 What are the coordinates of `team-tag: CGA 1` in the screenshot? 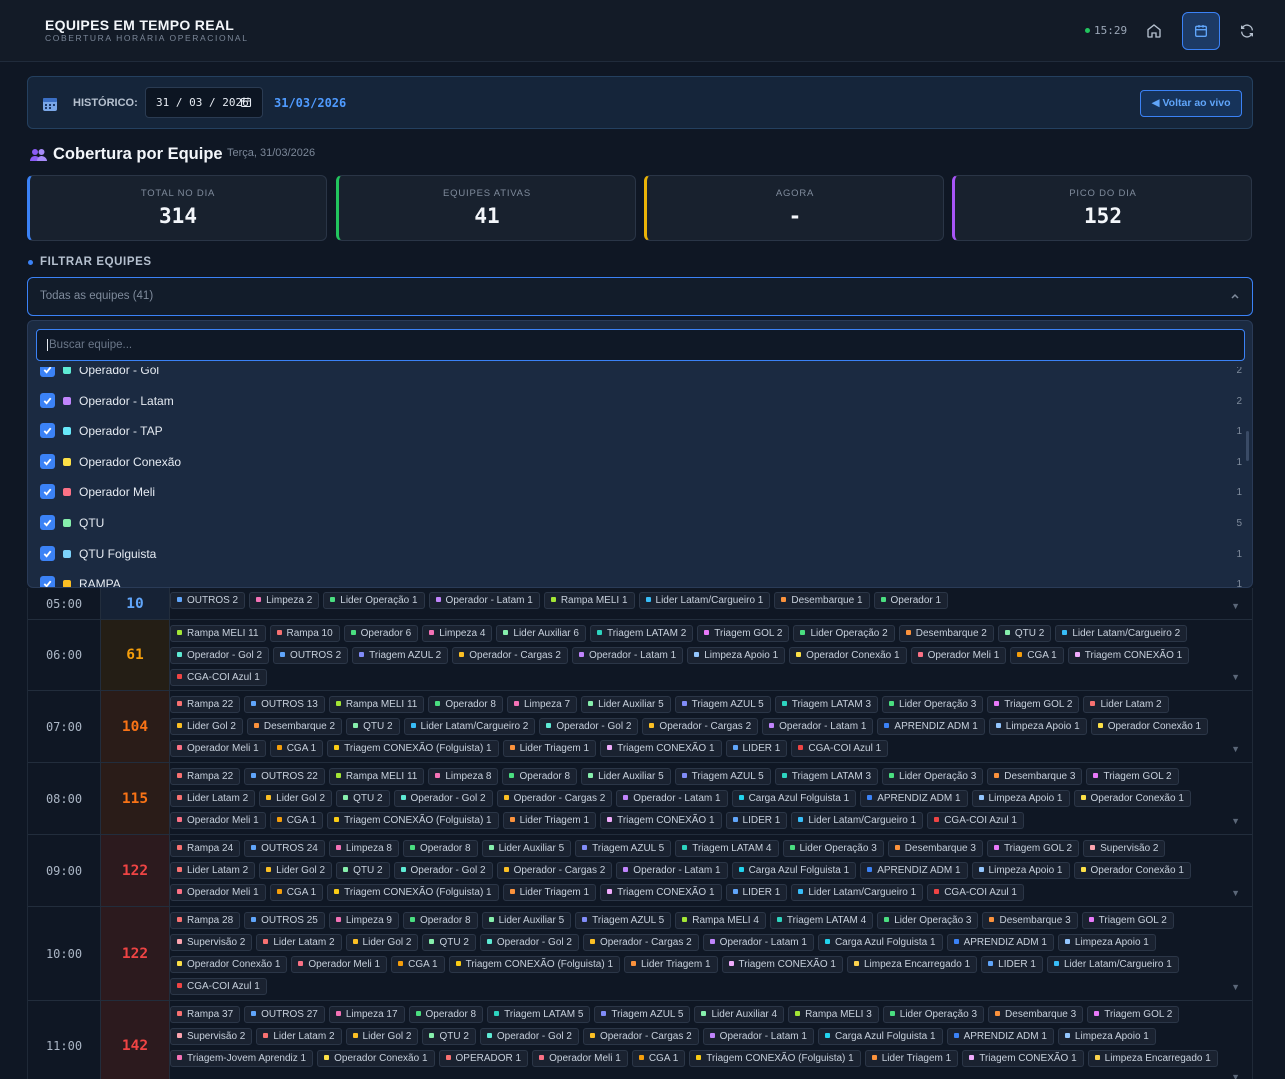 It's located at (658, 1058).